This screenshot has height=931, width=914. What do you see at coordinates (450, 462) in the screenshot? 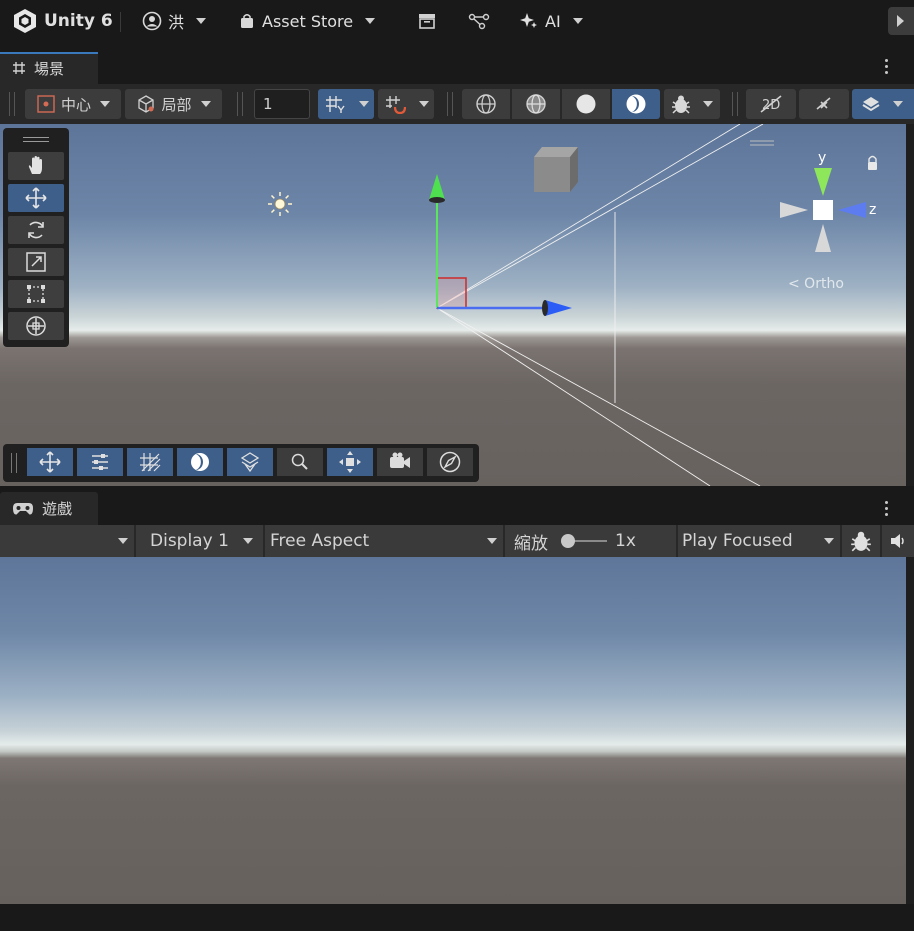
I see `overlay-navigation-button` at bounding box center [450, 462].